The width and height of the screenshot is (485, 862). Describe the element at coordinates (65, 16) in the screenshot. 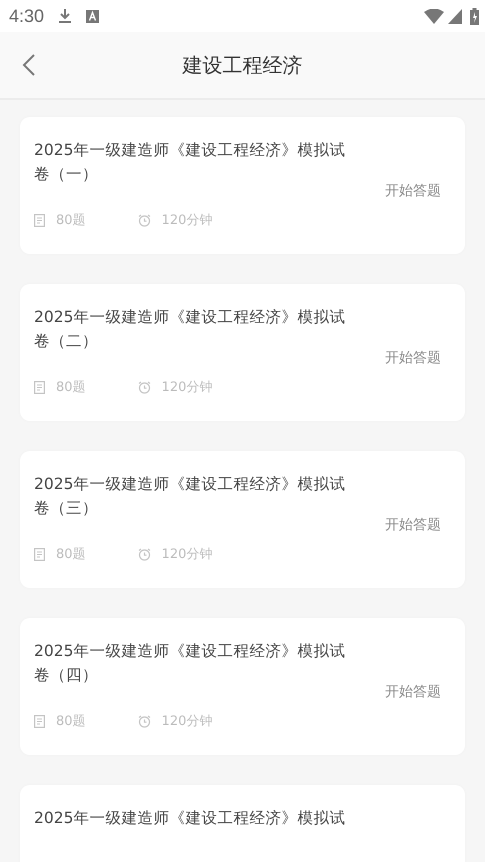

I see `download-icon` at that location.